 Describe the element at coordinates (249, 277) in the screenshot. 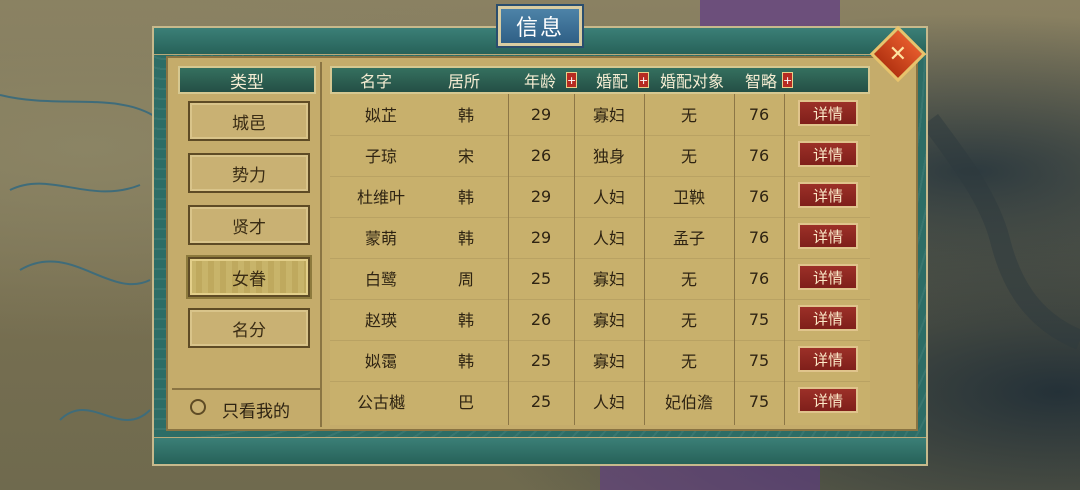

I see `category-women-button: 女眷` at that location.